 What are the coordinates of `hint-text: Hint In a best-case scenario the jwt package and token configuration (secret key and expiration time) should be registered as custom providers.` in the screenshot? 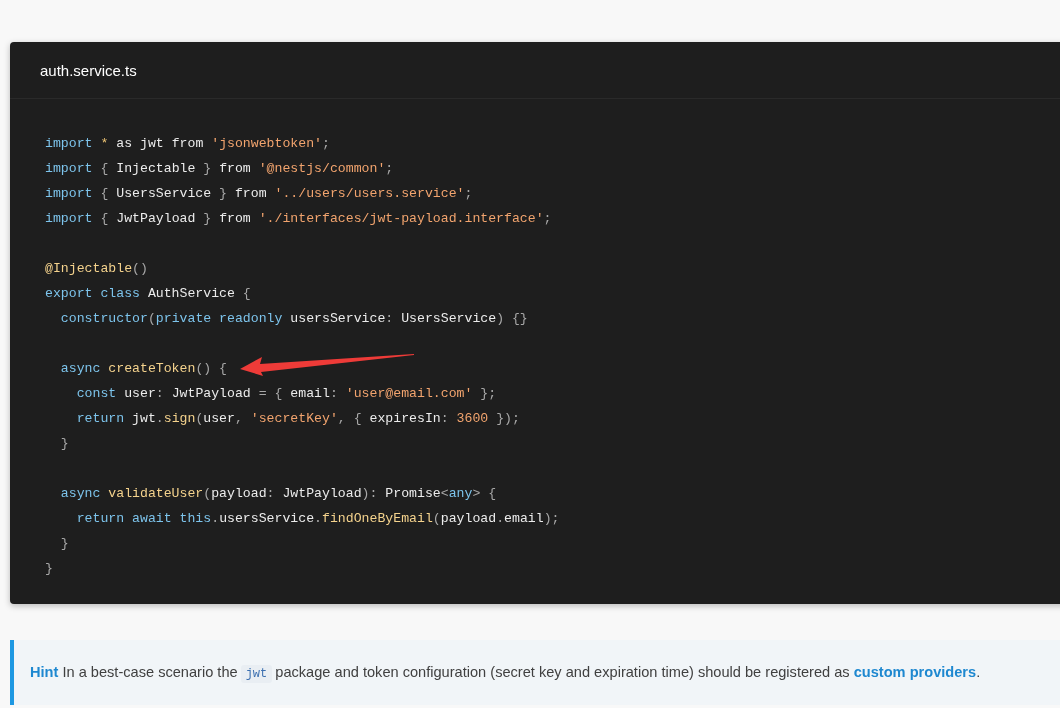 It's located at (505, 673).